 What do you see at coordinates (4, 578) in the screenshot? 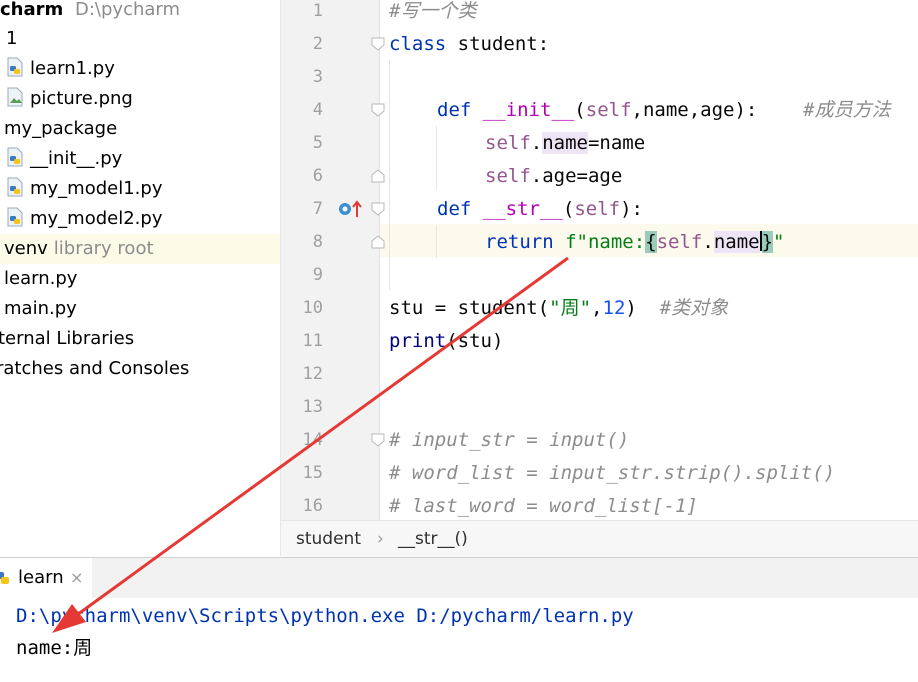
I see `python-icon` at bounding box center [4, 578].